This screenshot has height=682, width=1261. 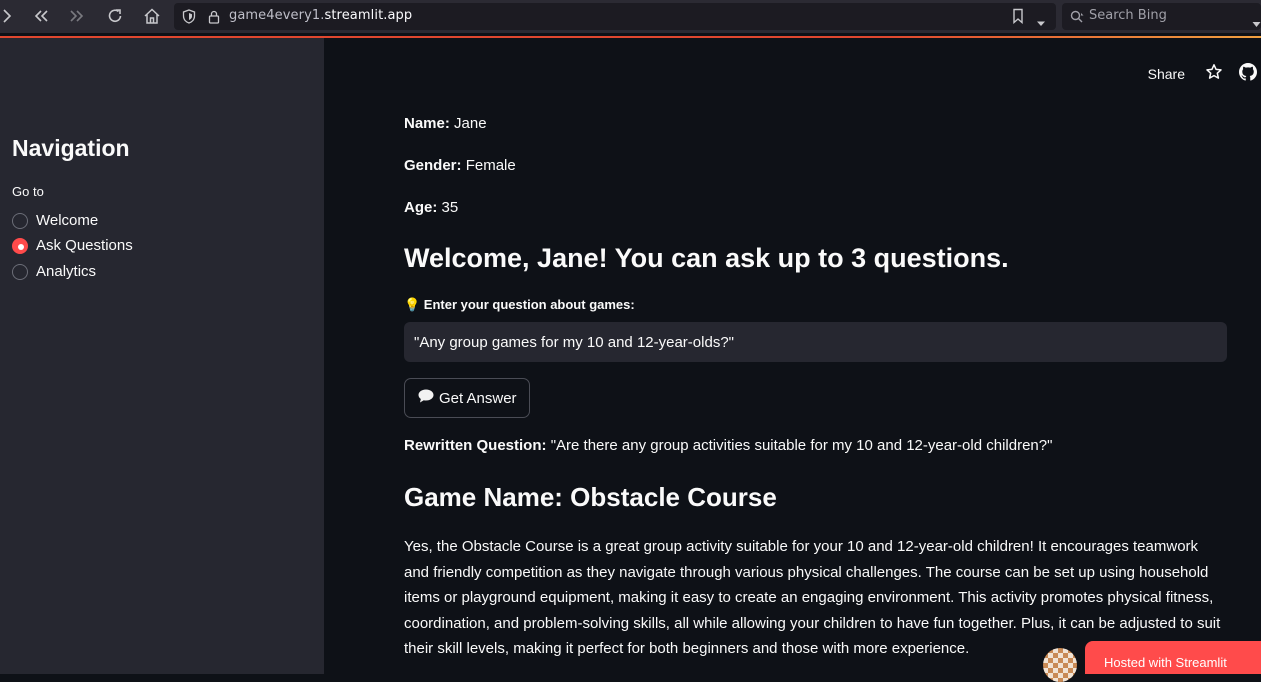 I want to click on radio-option-ask-questions: Ask Questions, so click(x=72, y=245).